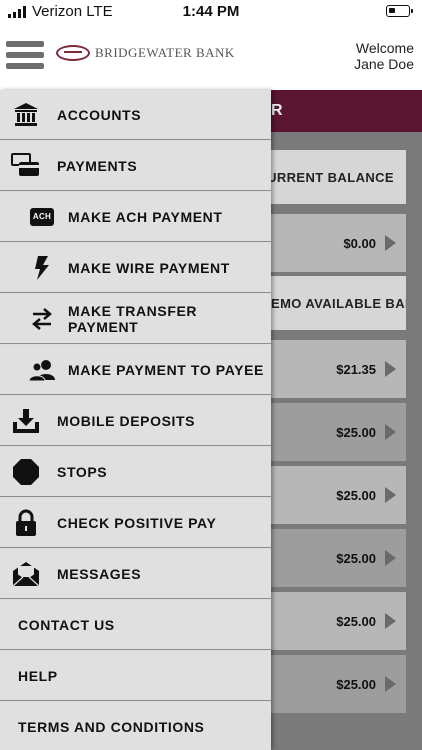 The width and height of the screenshot is (422, 750). What do you see at coordinates (26, 523) in the screenshot?
I see `lock-icon` at bounding box center [26, 523].